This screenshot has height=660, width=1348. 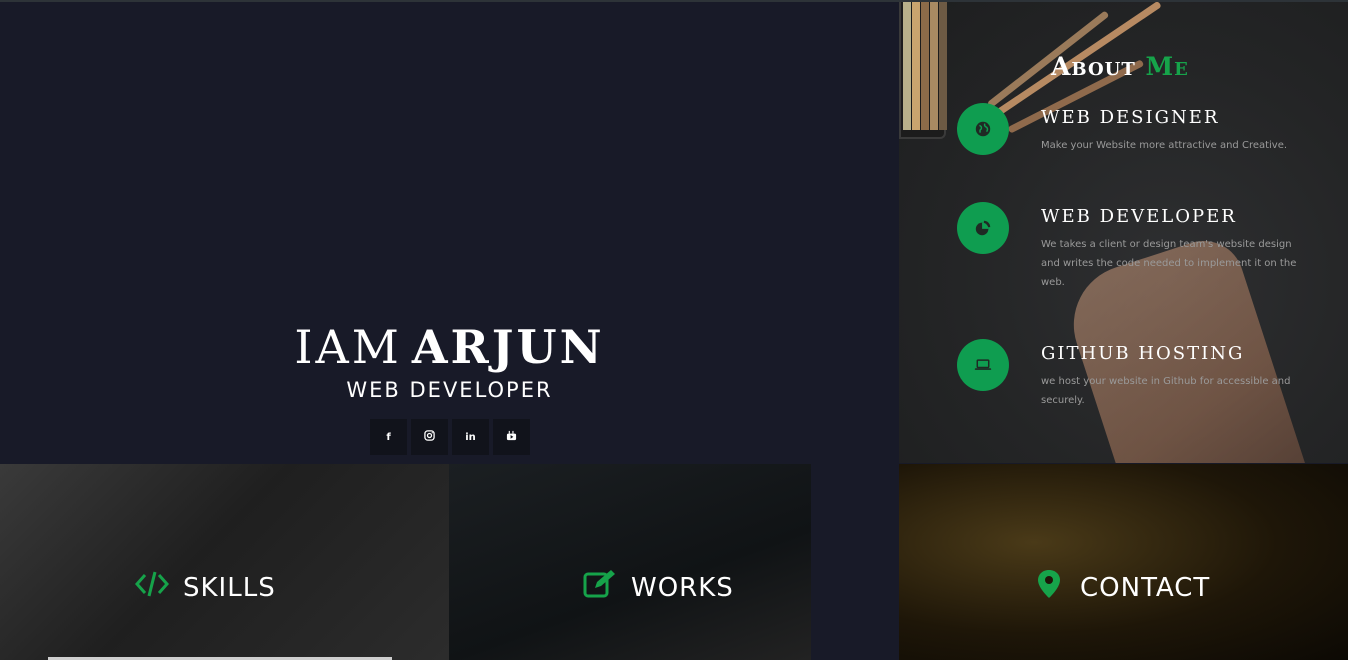 What do you see at coordinates (1123, 562) in the screenshot?
I see `contact-tile: CONTACT` at bounding box center [1123, 562].